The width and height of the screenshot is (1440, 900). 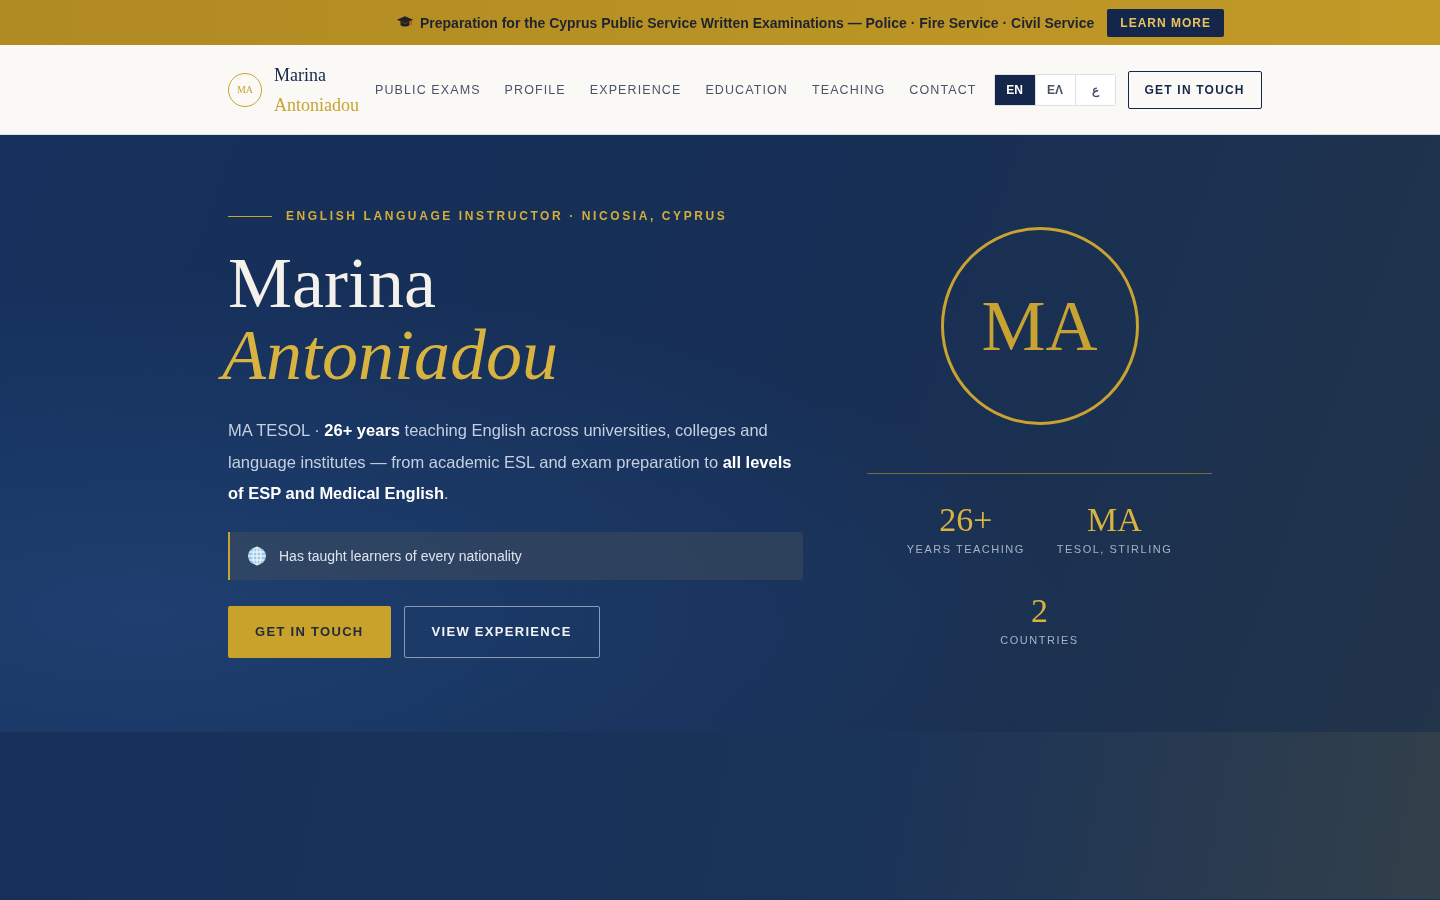 I want to click on globe-icon, so click(x=257, y=555).